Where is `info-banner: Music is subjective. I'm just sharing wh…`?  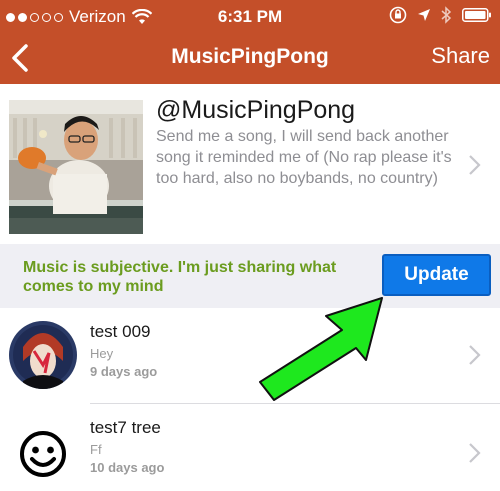 info-banner: Music is subjective. I'm just sharing wh… is located at coordinates (250, 276).